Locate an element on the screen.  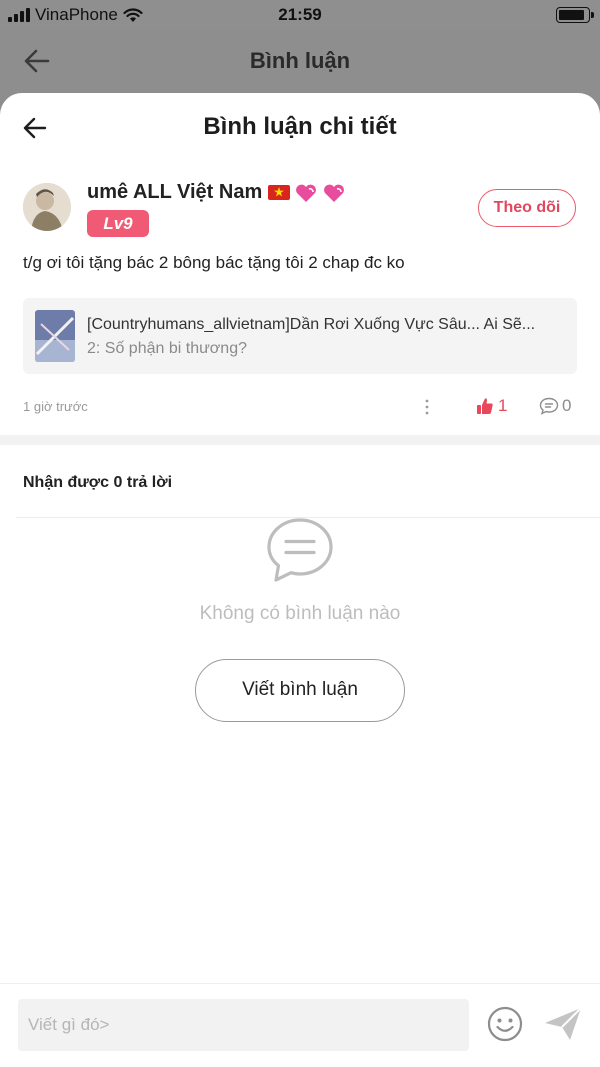
background-header: Bình luận is located at coordinates (300, 62).